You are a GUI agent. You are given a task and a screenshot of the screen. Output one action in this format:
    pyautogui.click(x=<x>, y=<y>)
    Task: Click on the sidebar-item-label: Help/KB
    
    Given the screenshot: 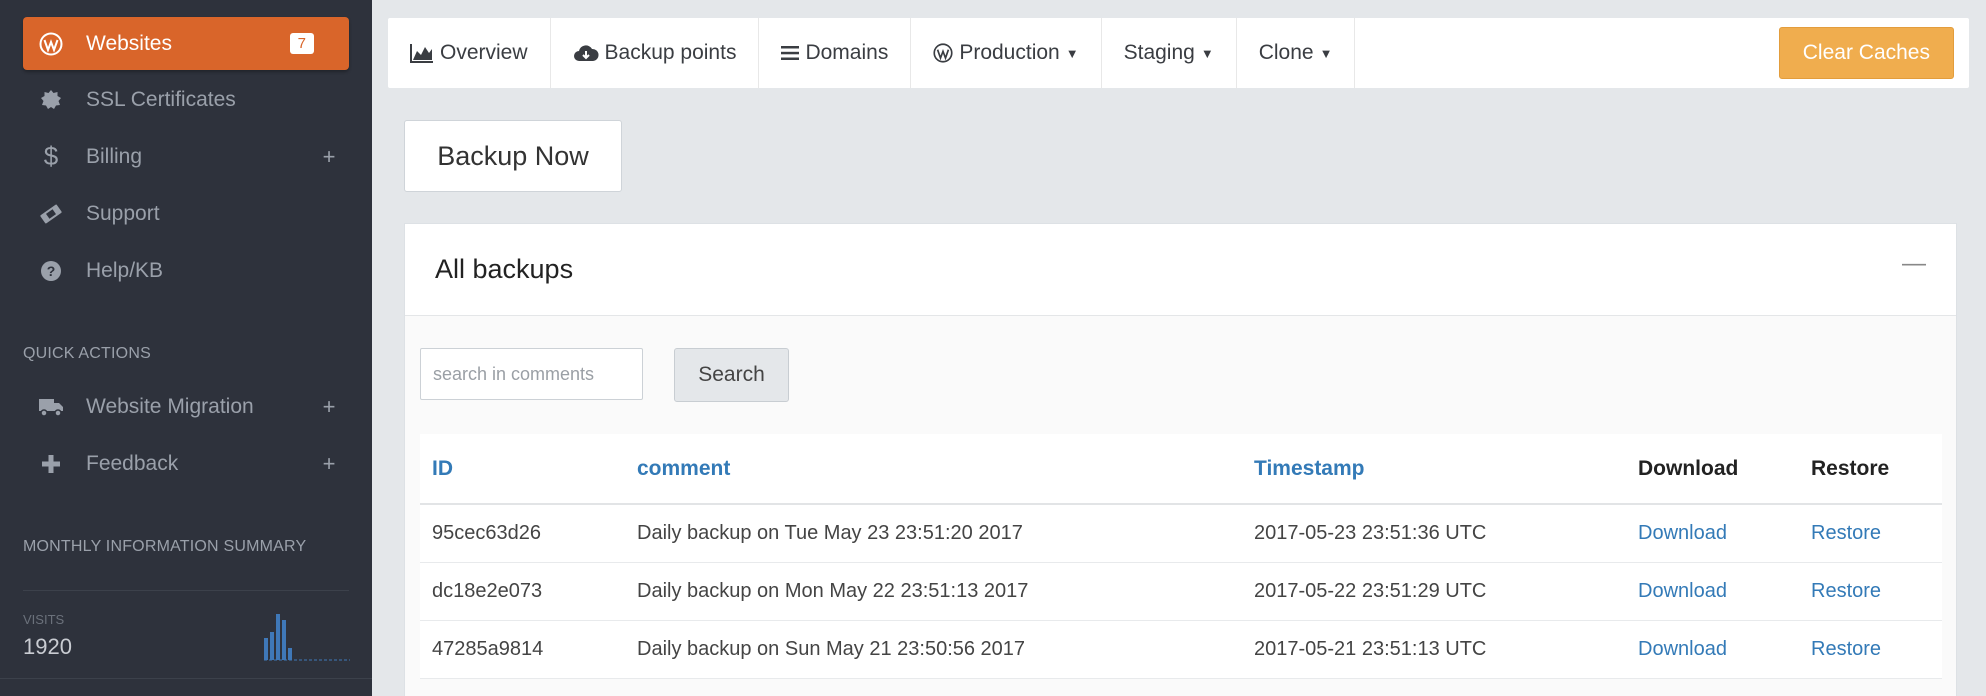 What is the action you would take?
    pyautogui.click(x=125, y=270)
    